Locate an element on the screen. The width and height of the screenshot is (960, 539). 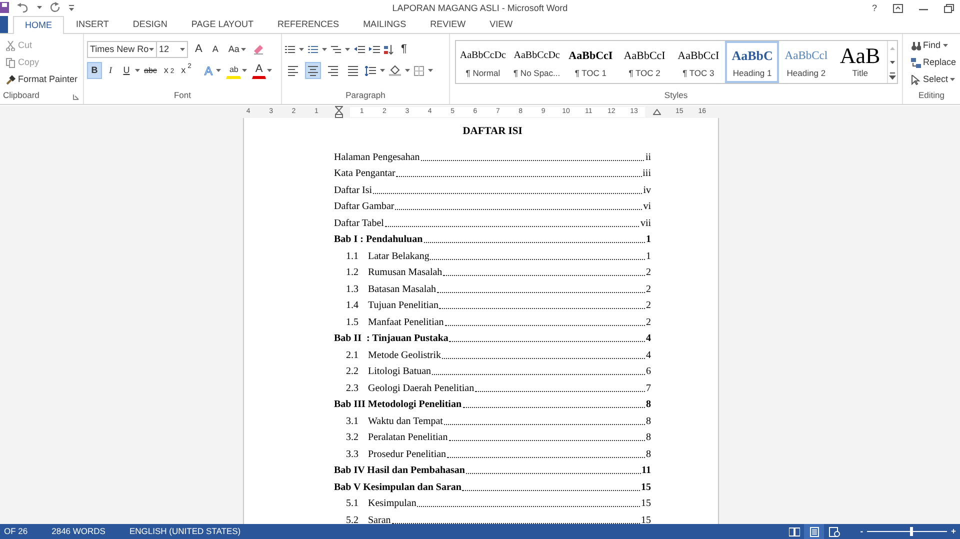
align-center-button is located at coordinates (313, 70).